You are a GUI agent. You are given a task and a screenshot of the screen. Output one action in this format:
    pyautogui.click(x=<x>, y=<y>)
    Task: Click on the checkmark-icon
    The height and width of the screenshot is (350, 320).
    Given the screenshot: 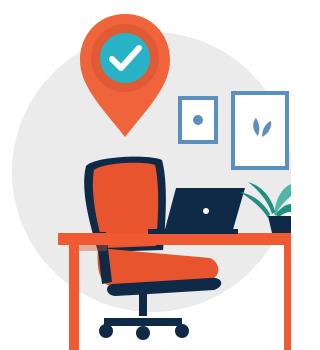 What is the action you would take?
    pyautogui.click(x=125, y=58)
    